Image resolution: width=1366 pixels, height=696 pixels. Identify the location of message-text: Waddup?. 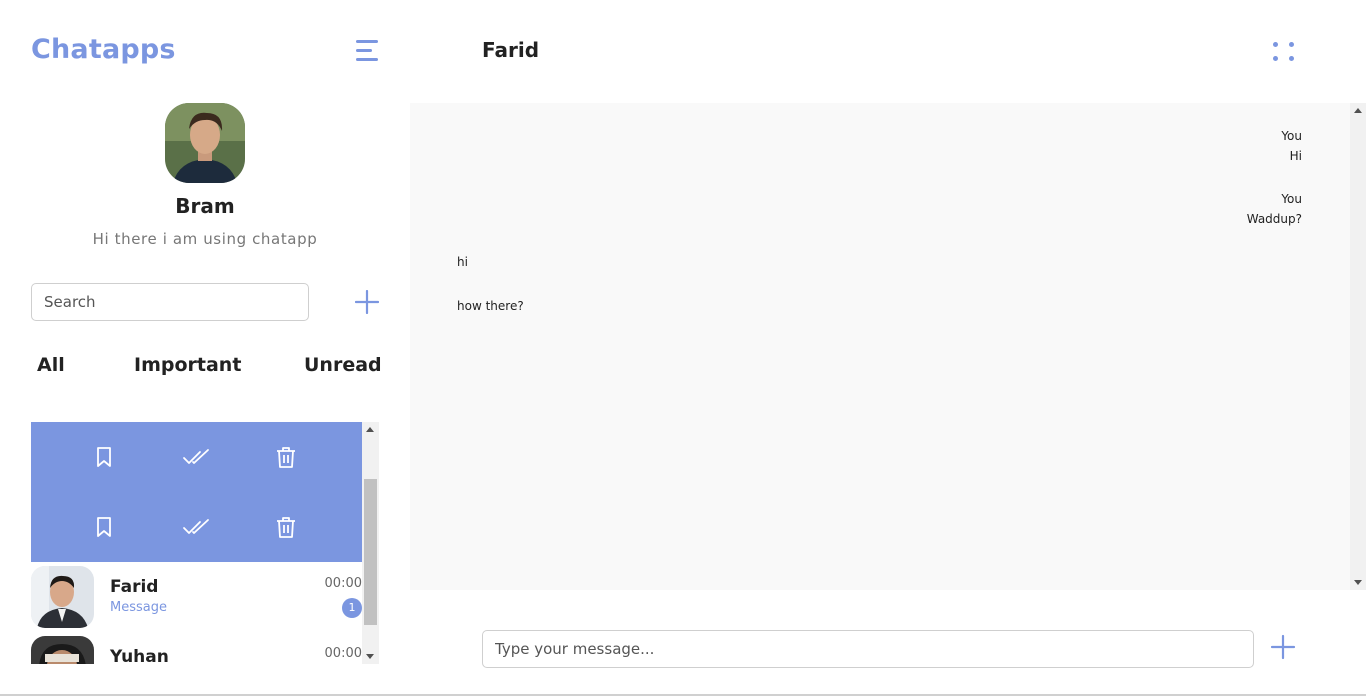
(1274, 219).